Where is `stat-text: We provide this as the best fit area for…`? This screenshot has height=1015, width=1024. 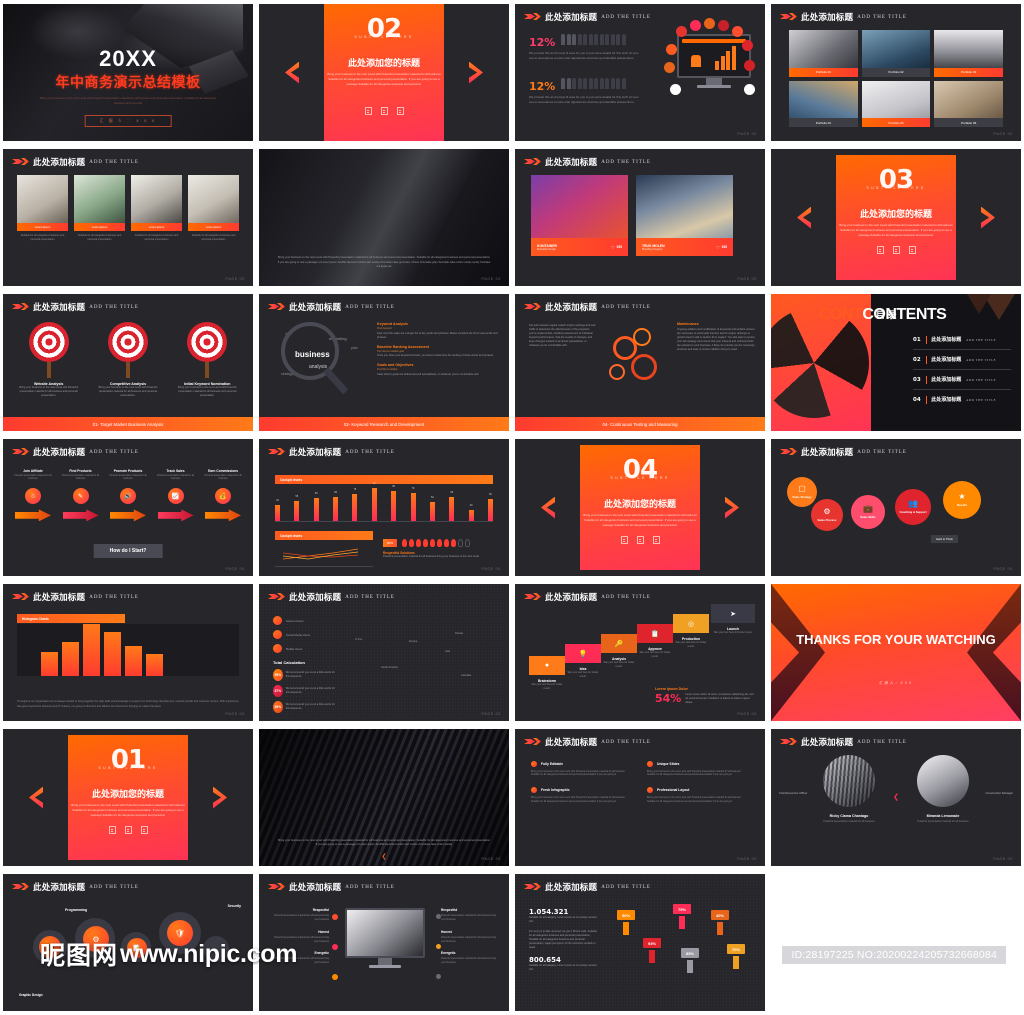 stat-text: We provide this as the best fit area for… is located at coordinates (584, 55).